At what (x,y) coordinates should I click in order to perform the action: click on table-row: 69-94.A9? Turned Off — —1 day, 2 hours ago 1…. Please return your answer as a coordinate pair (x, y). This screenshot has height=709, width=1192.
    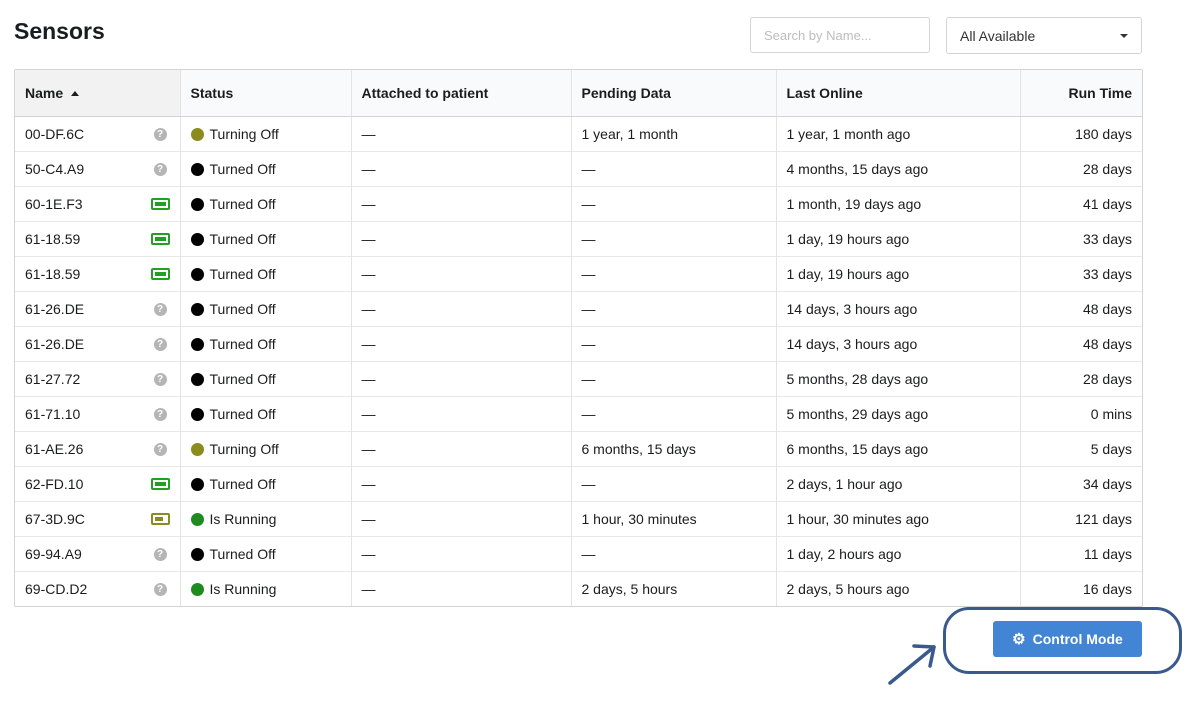
    Looking at the image, I should click on (578, 554).